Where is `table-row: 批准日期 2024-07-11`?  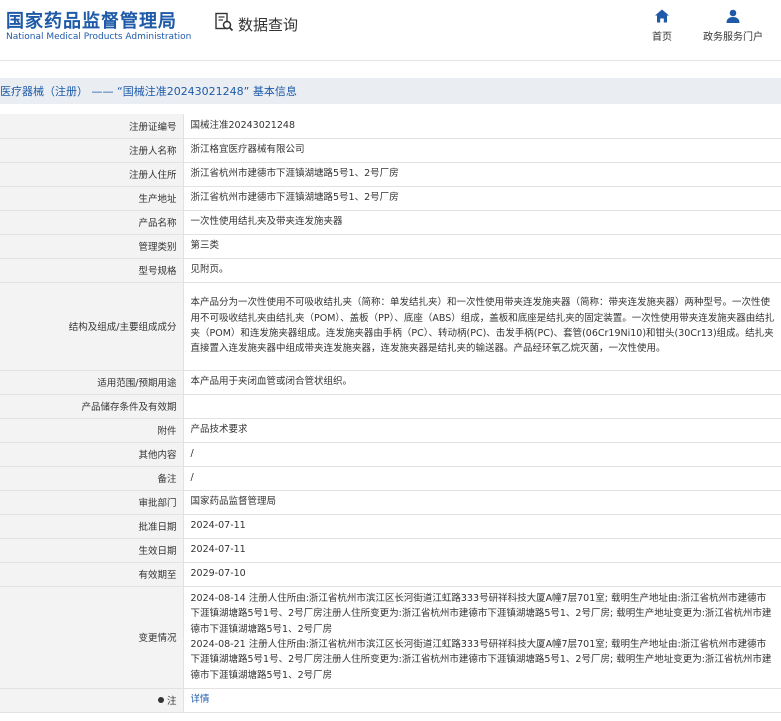
table-row: 批准日期 2024-07-11 is located at coordinates (390, 526).